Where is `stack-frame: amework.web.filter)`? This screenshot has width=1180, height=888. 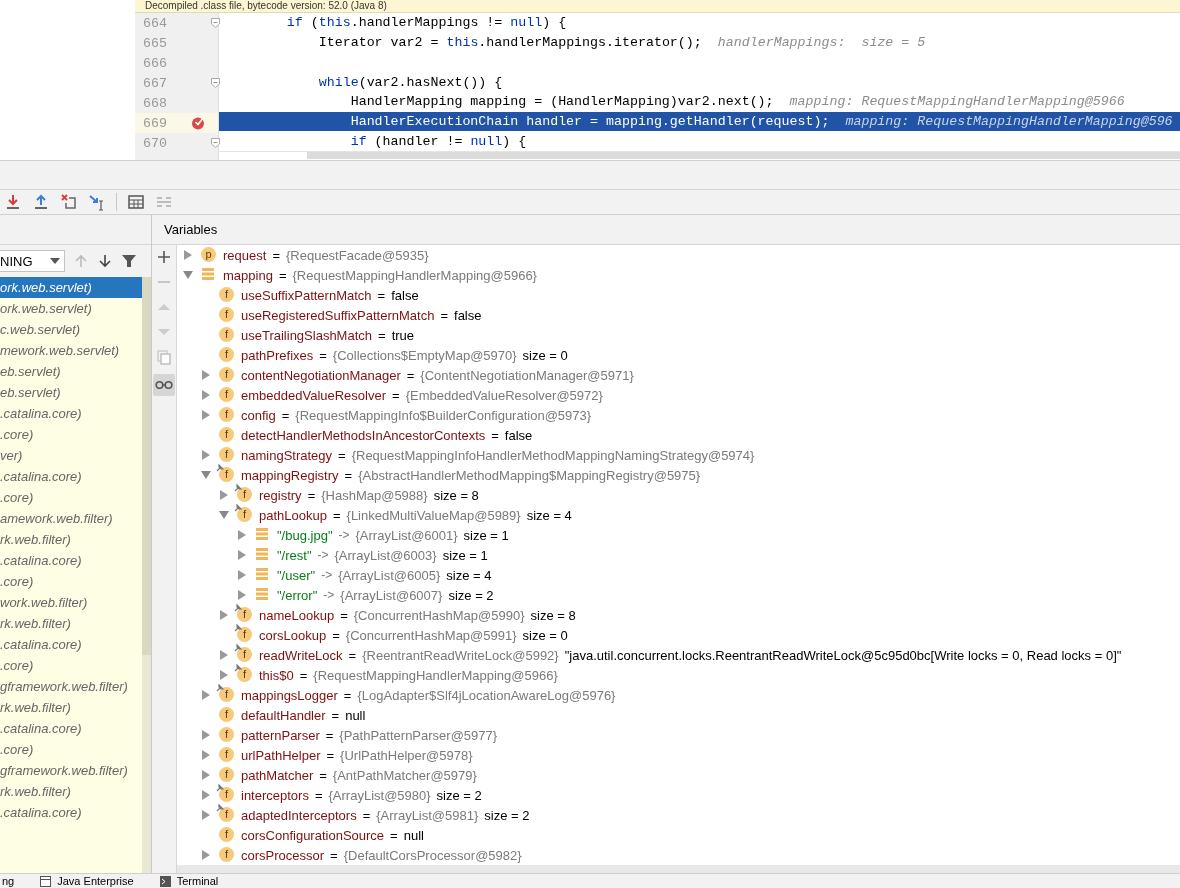 stack-frame: amework.web.filter) is located at coordinates (71, 518).